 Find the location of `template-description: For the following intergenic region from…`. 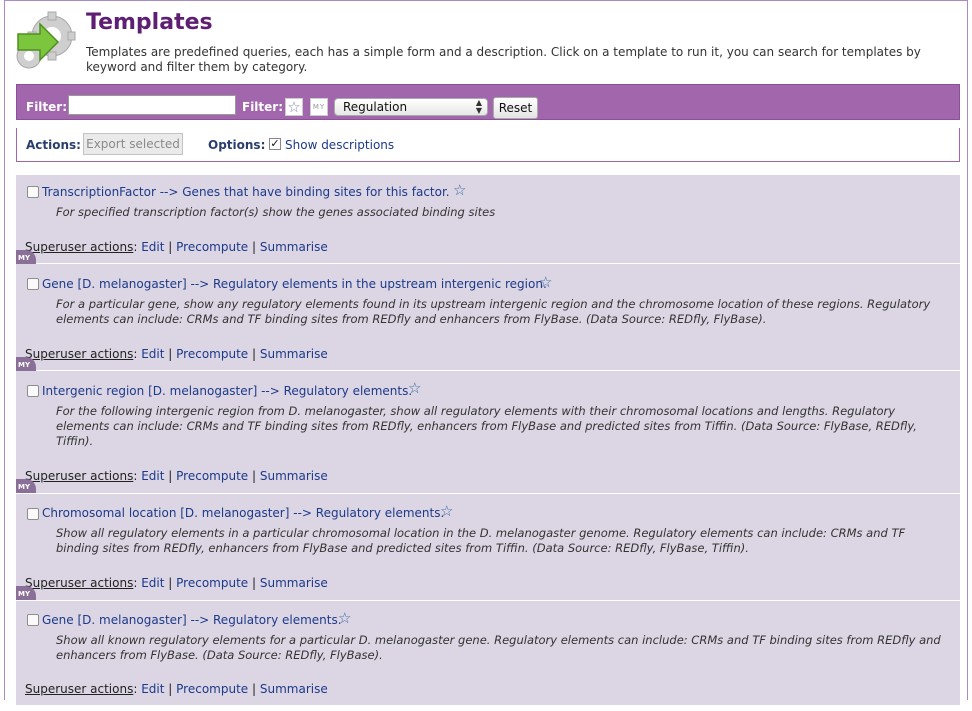

template-description: For the following intergenic region from… is located at coordinates (486, 426).